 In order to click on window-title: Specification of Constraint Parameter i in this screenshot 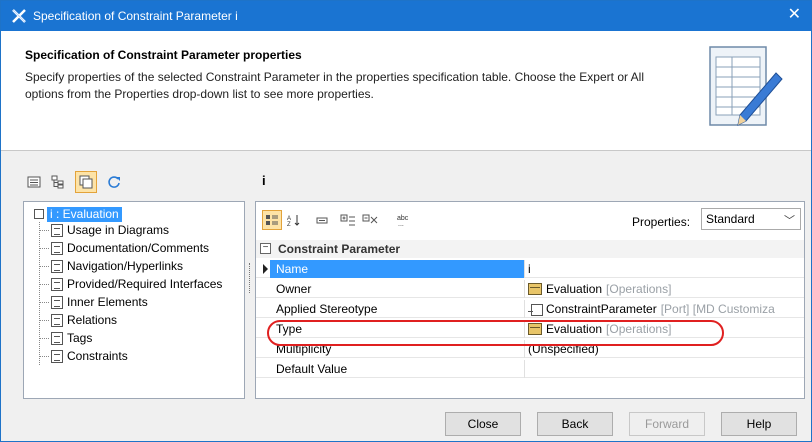, I will do `click(135, 16)`.